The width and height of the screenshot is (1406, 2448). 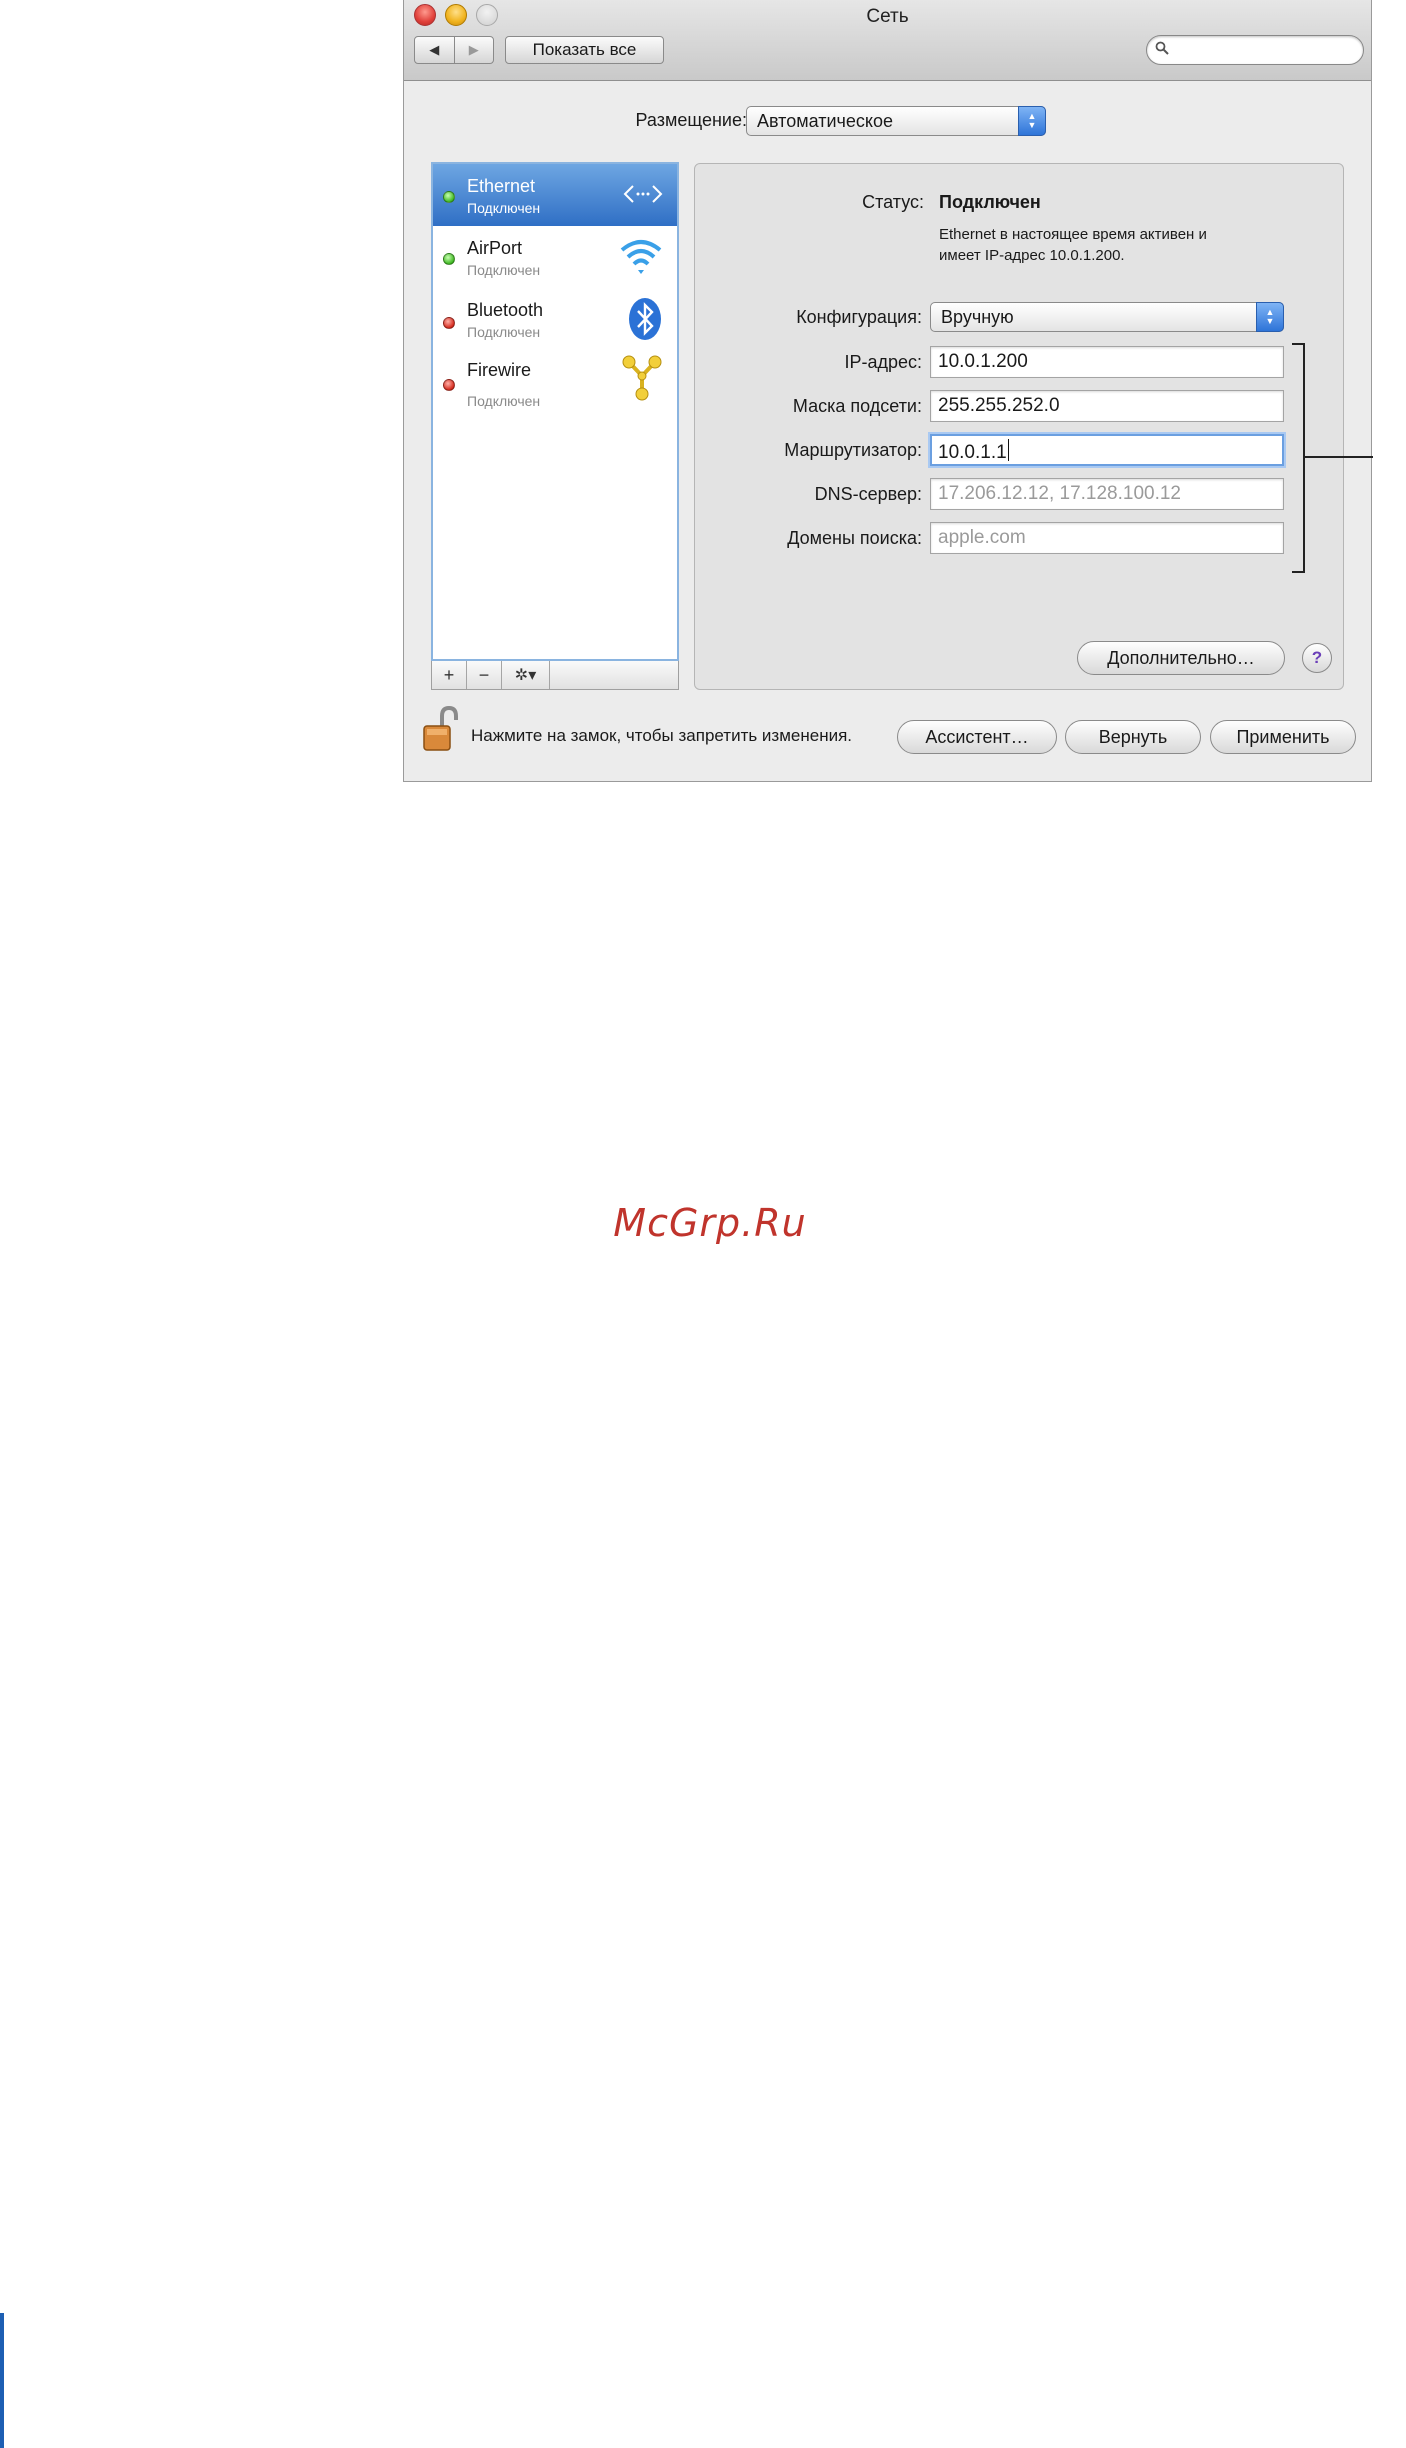 What do you see at coordinates (1162, 50) in the screenshot?
I see `search-icon` at bounding box center [1162, 50].